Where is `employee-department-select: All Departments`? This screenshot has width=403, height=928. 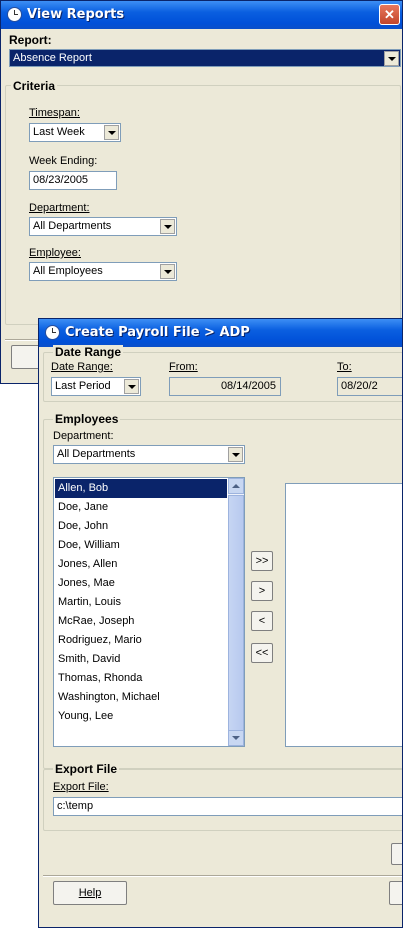
employee-department-select: All Departments is located at coordinates (149, 454).